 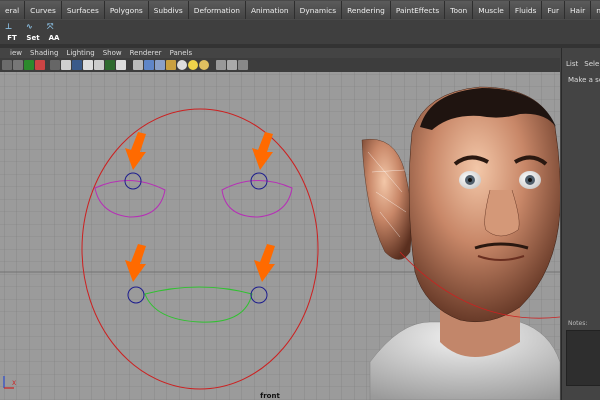 What do you see at coordinates (55, 65) in the screenshot?
I see `grid-icon` at bounding box center [55, 65].